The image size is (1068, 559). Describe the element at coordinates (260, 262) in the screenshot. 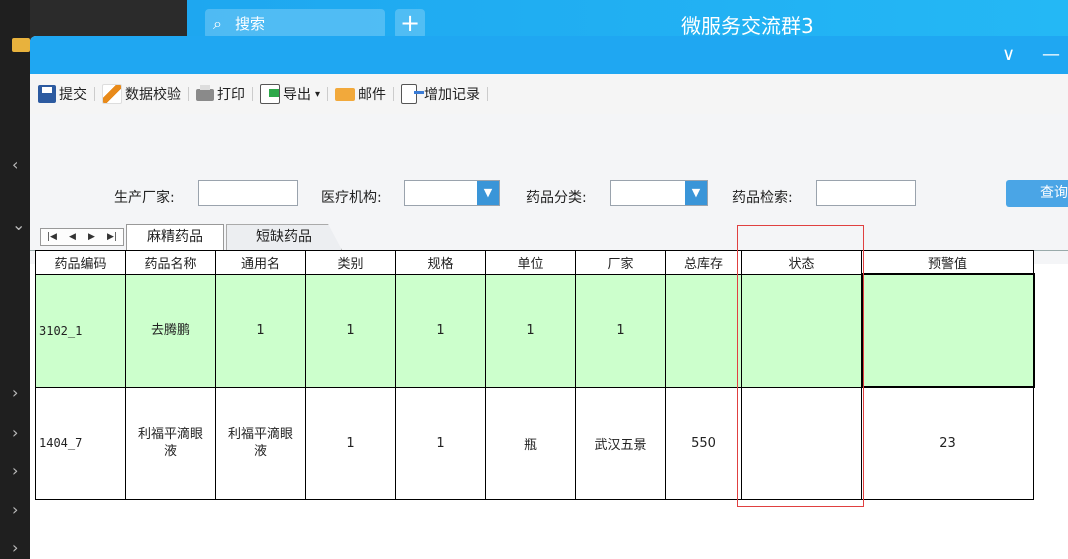

I see `column-header: 通用名` at that location.